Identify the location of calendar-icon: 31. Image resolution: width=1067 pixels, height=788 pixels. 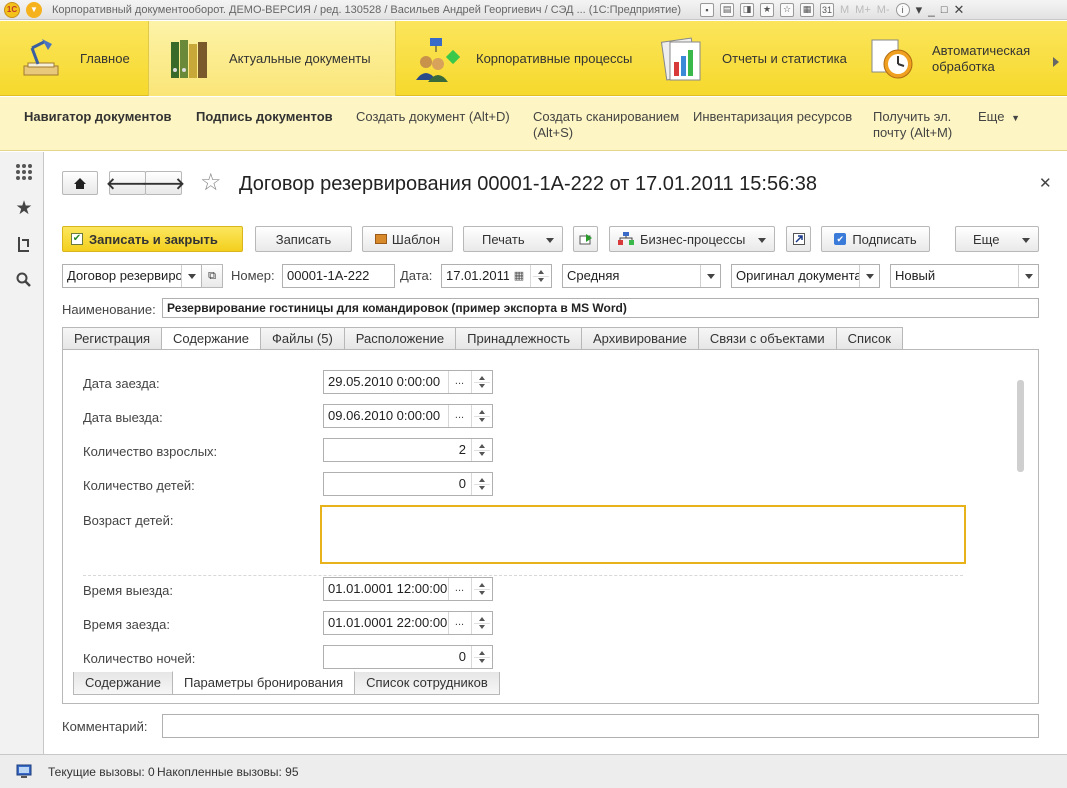
(827, 9).